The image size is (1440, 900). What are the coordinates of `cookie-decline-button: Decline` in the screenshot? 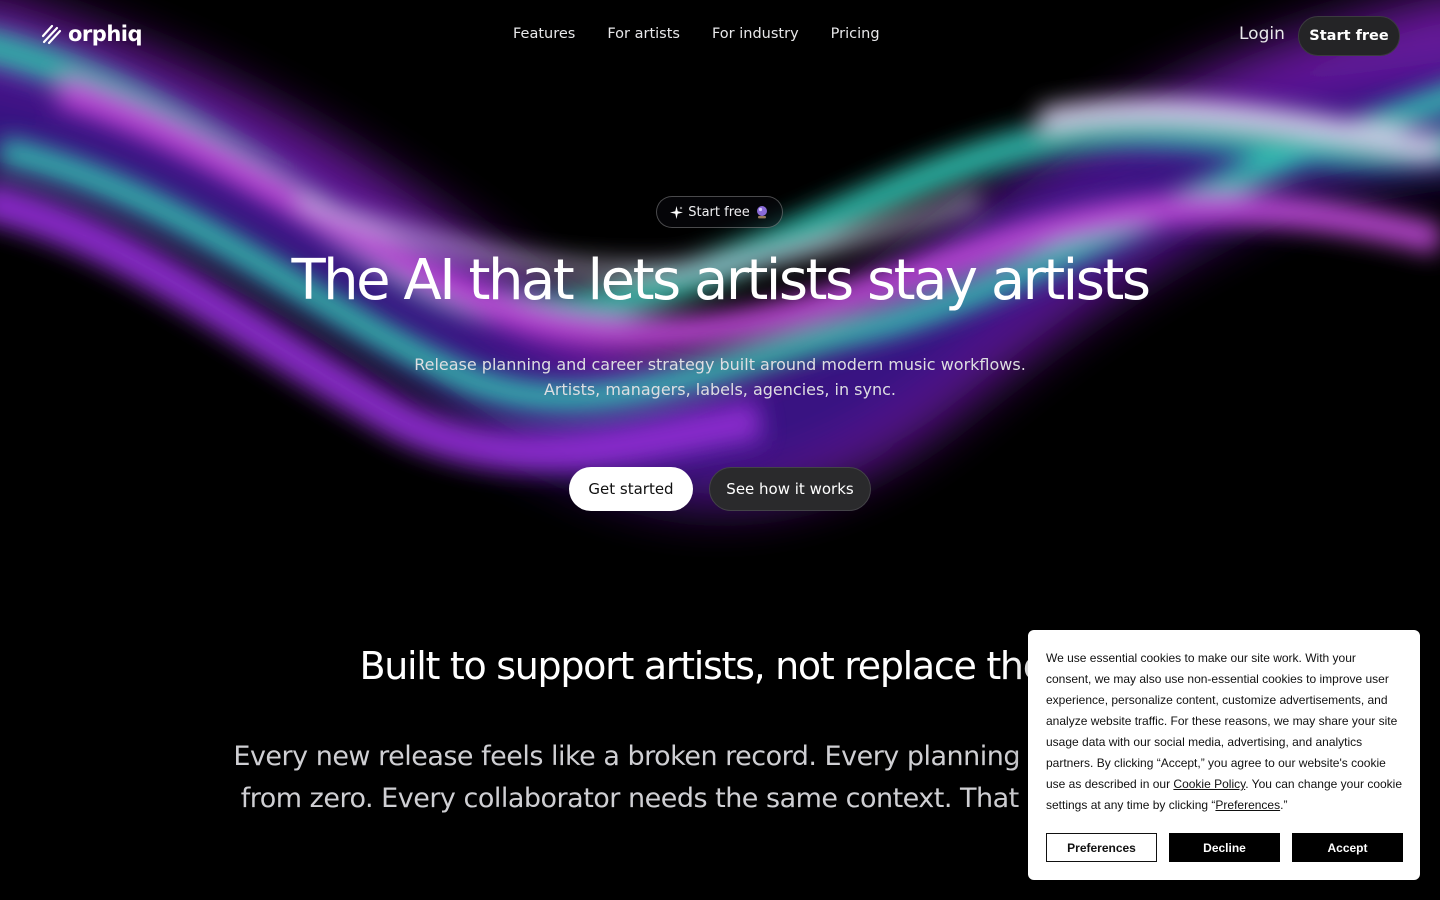 It's located at (1224, 847).